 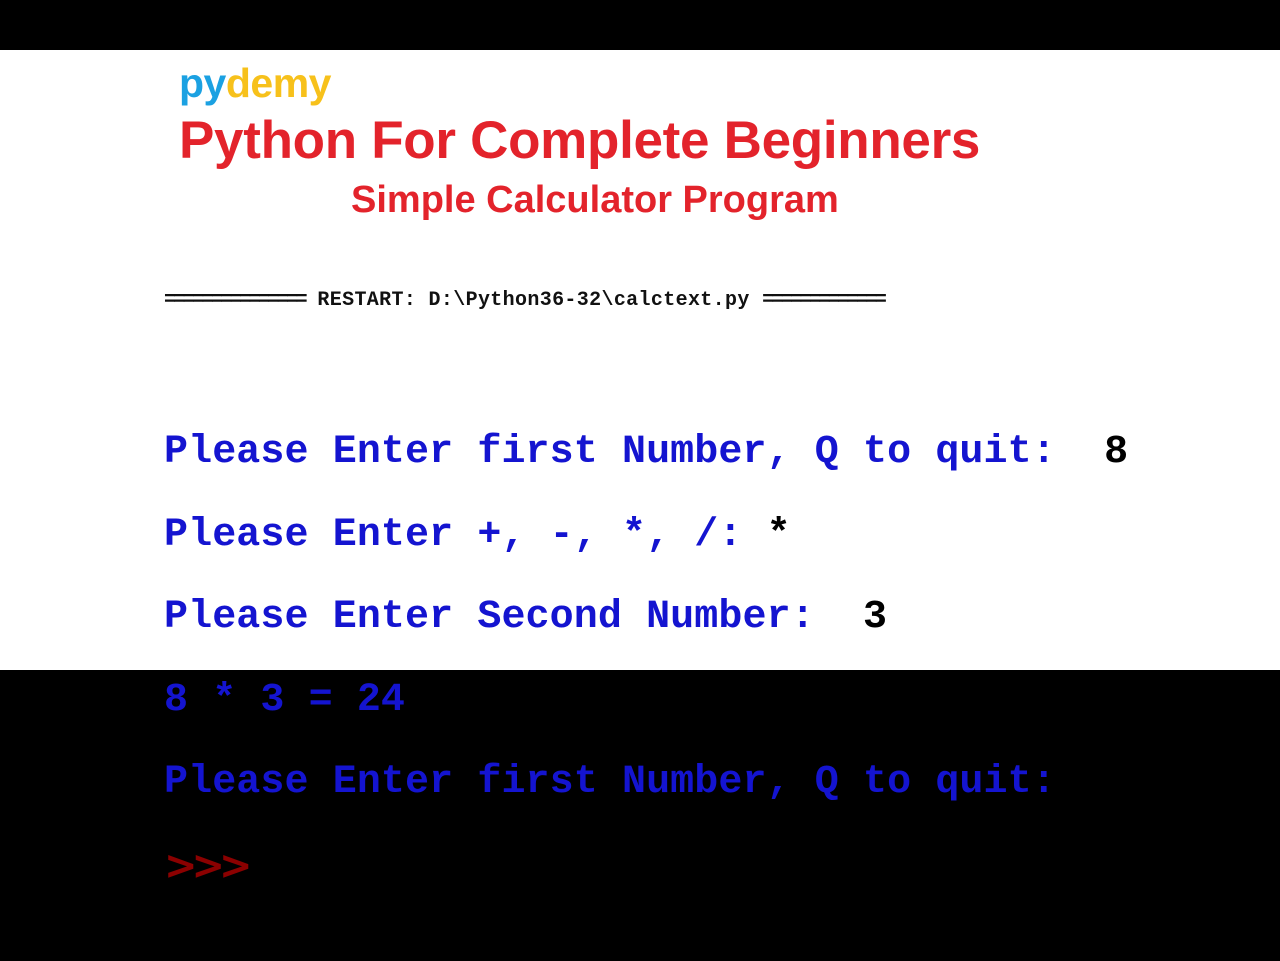 What do you see at coordinates (236, 300) in the screenshot?
I see `restart-left-rule: ===============` at bounding box center [236, 300].